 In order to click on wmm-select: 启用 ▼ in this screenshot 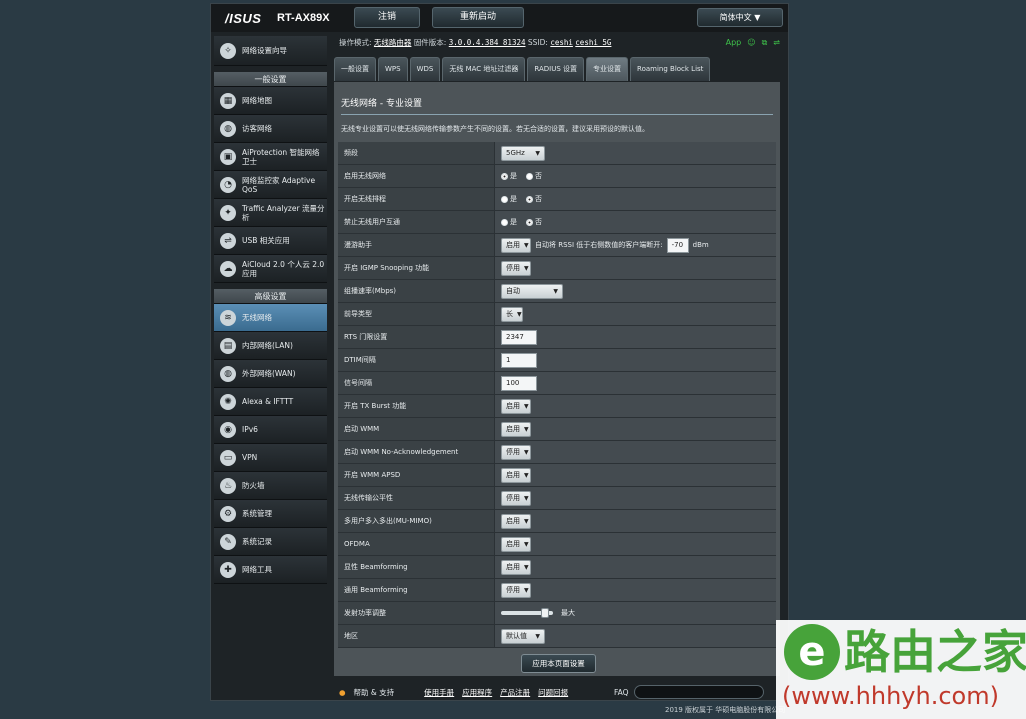, I will do `click(516, 429)`.